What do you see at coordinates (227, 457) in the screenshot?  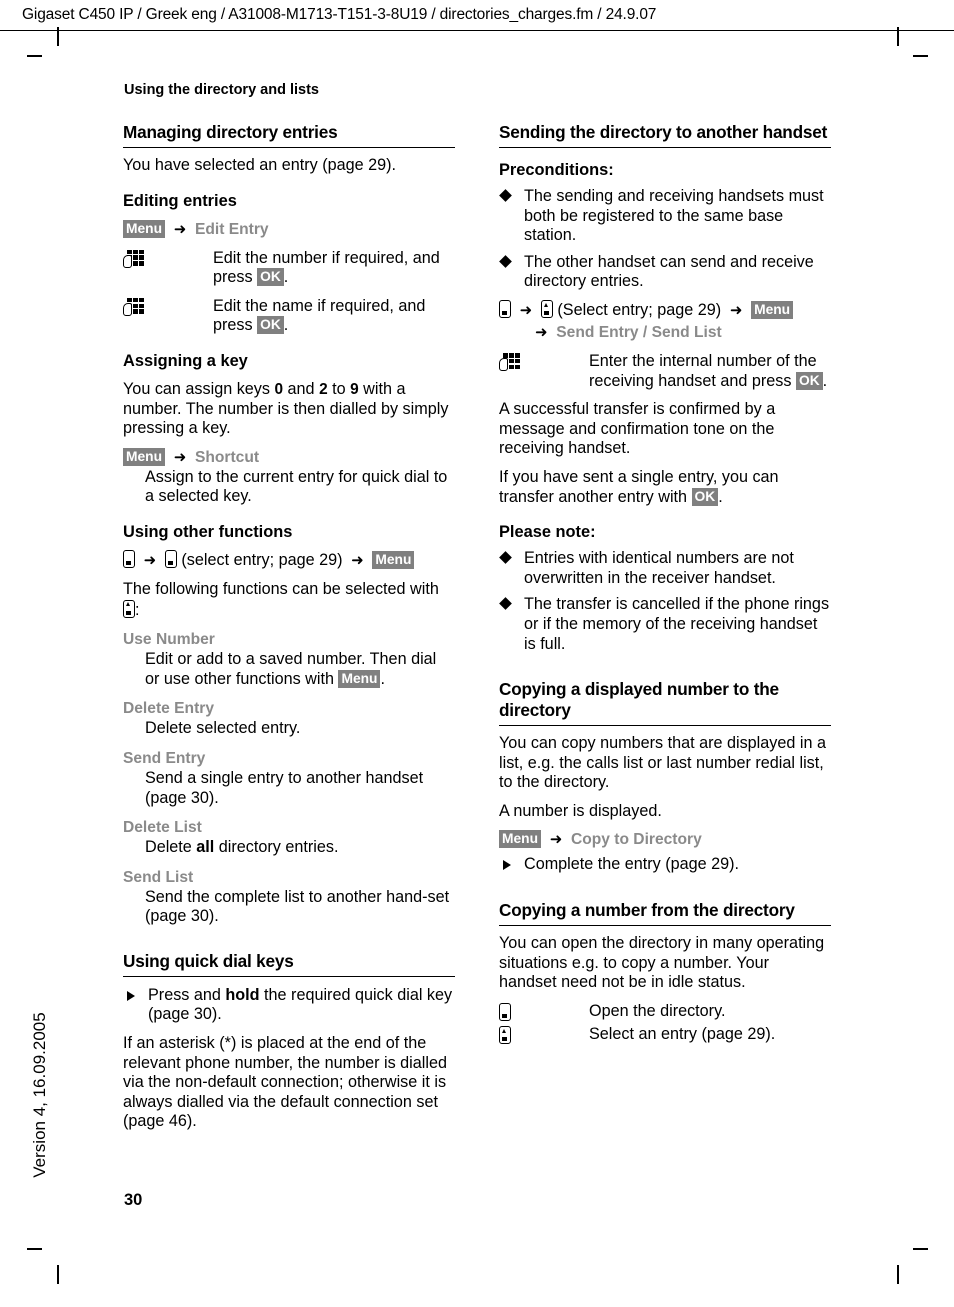 I see `menu-item-shortcut: Shortcut` at bounding box center [227, 457].